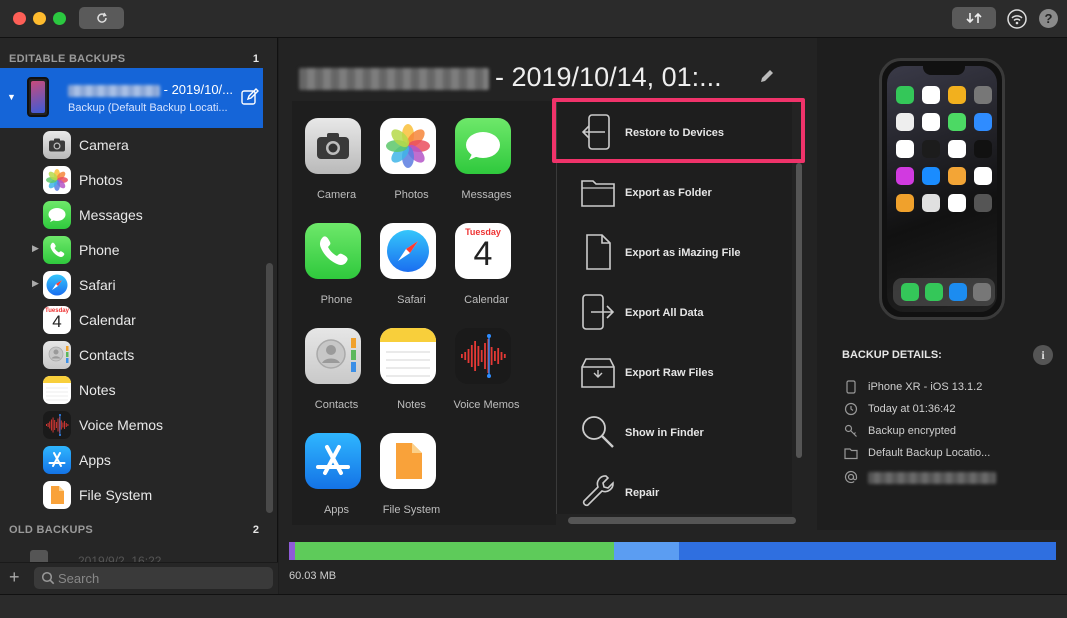  I want to click on sidebar-item-file-system: File System, so click(131, 495).